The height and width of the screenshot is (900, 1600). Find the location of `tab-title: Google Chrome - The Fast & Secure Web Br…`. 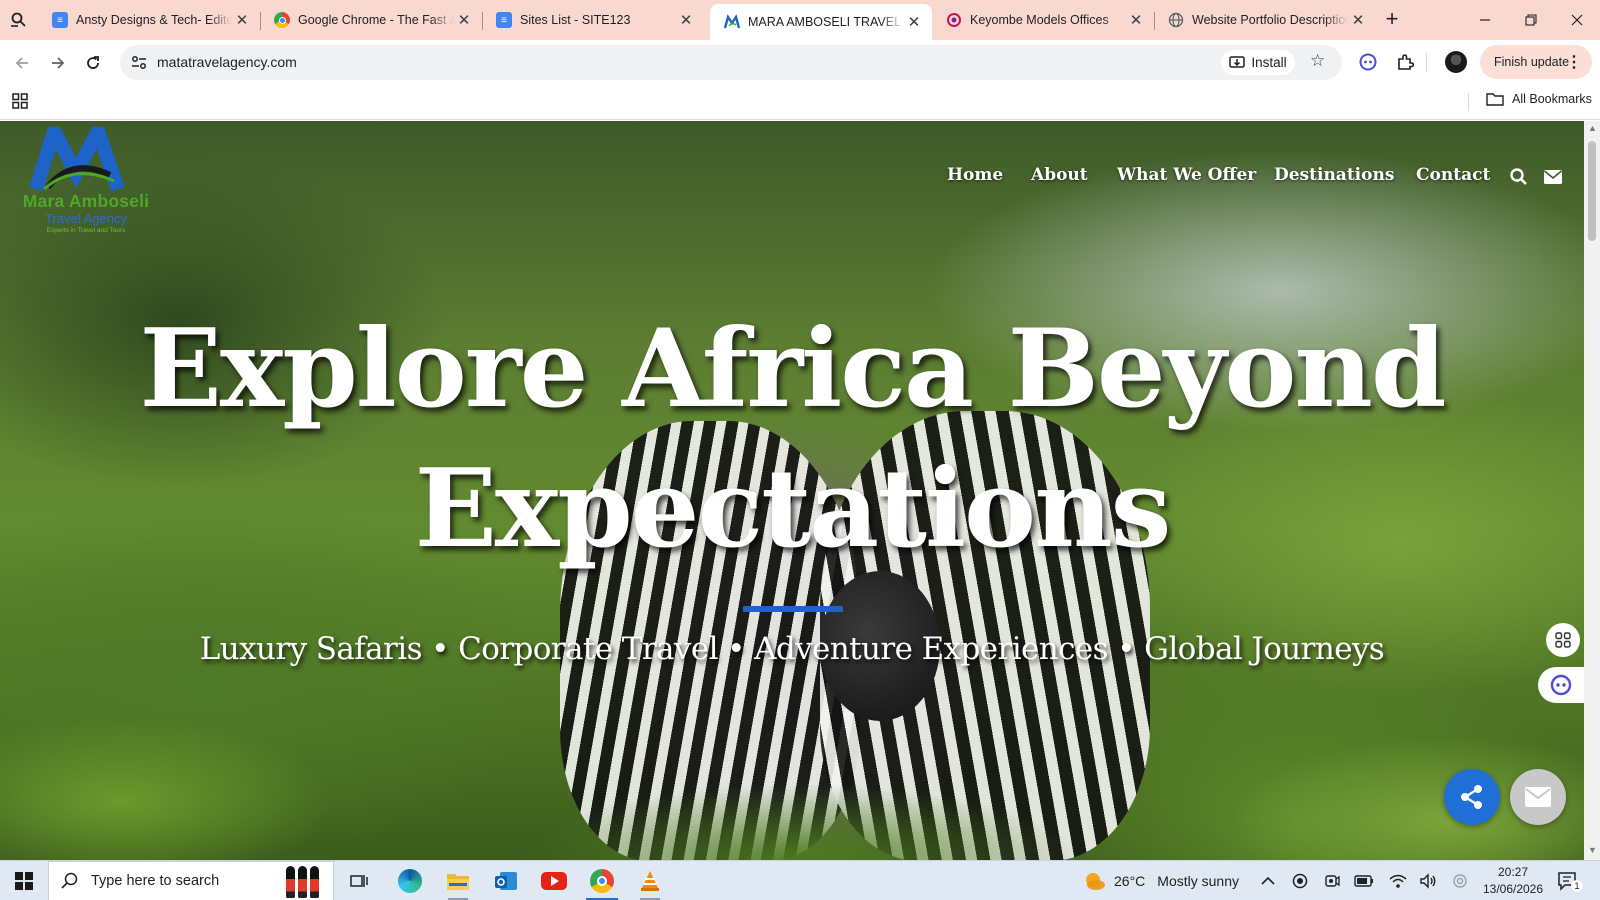

tab-title: Google Chrome - The Fast & Secure Web Br… is located at coordinates (376, 20).